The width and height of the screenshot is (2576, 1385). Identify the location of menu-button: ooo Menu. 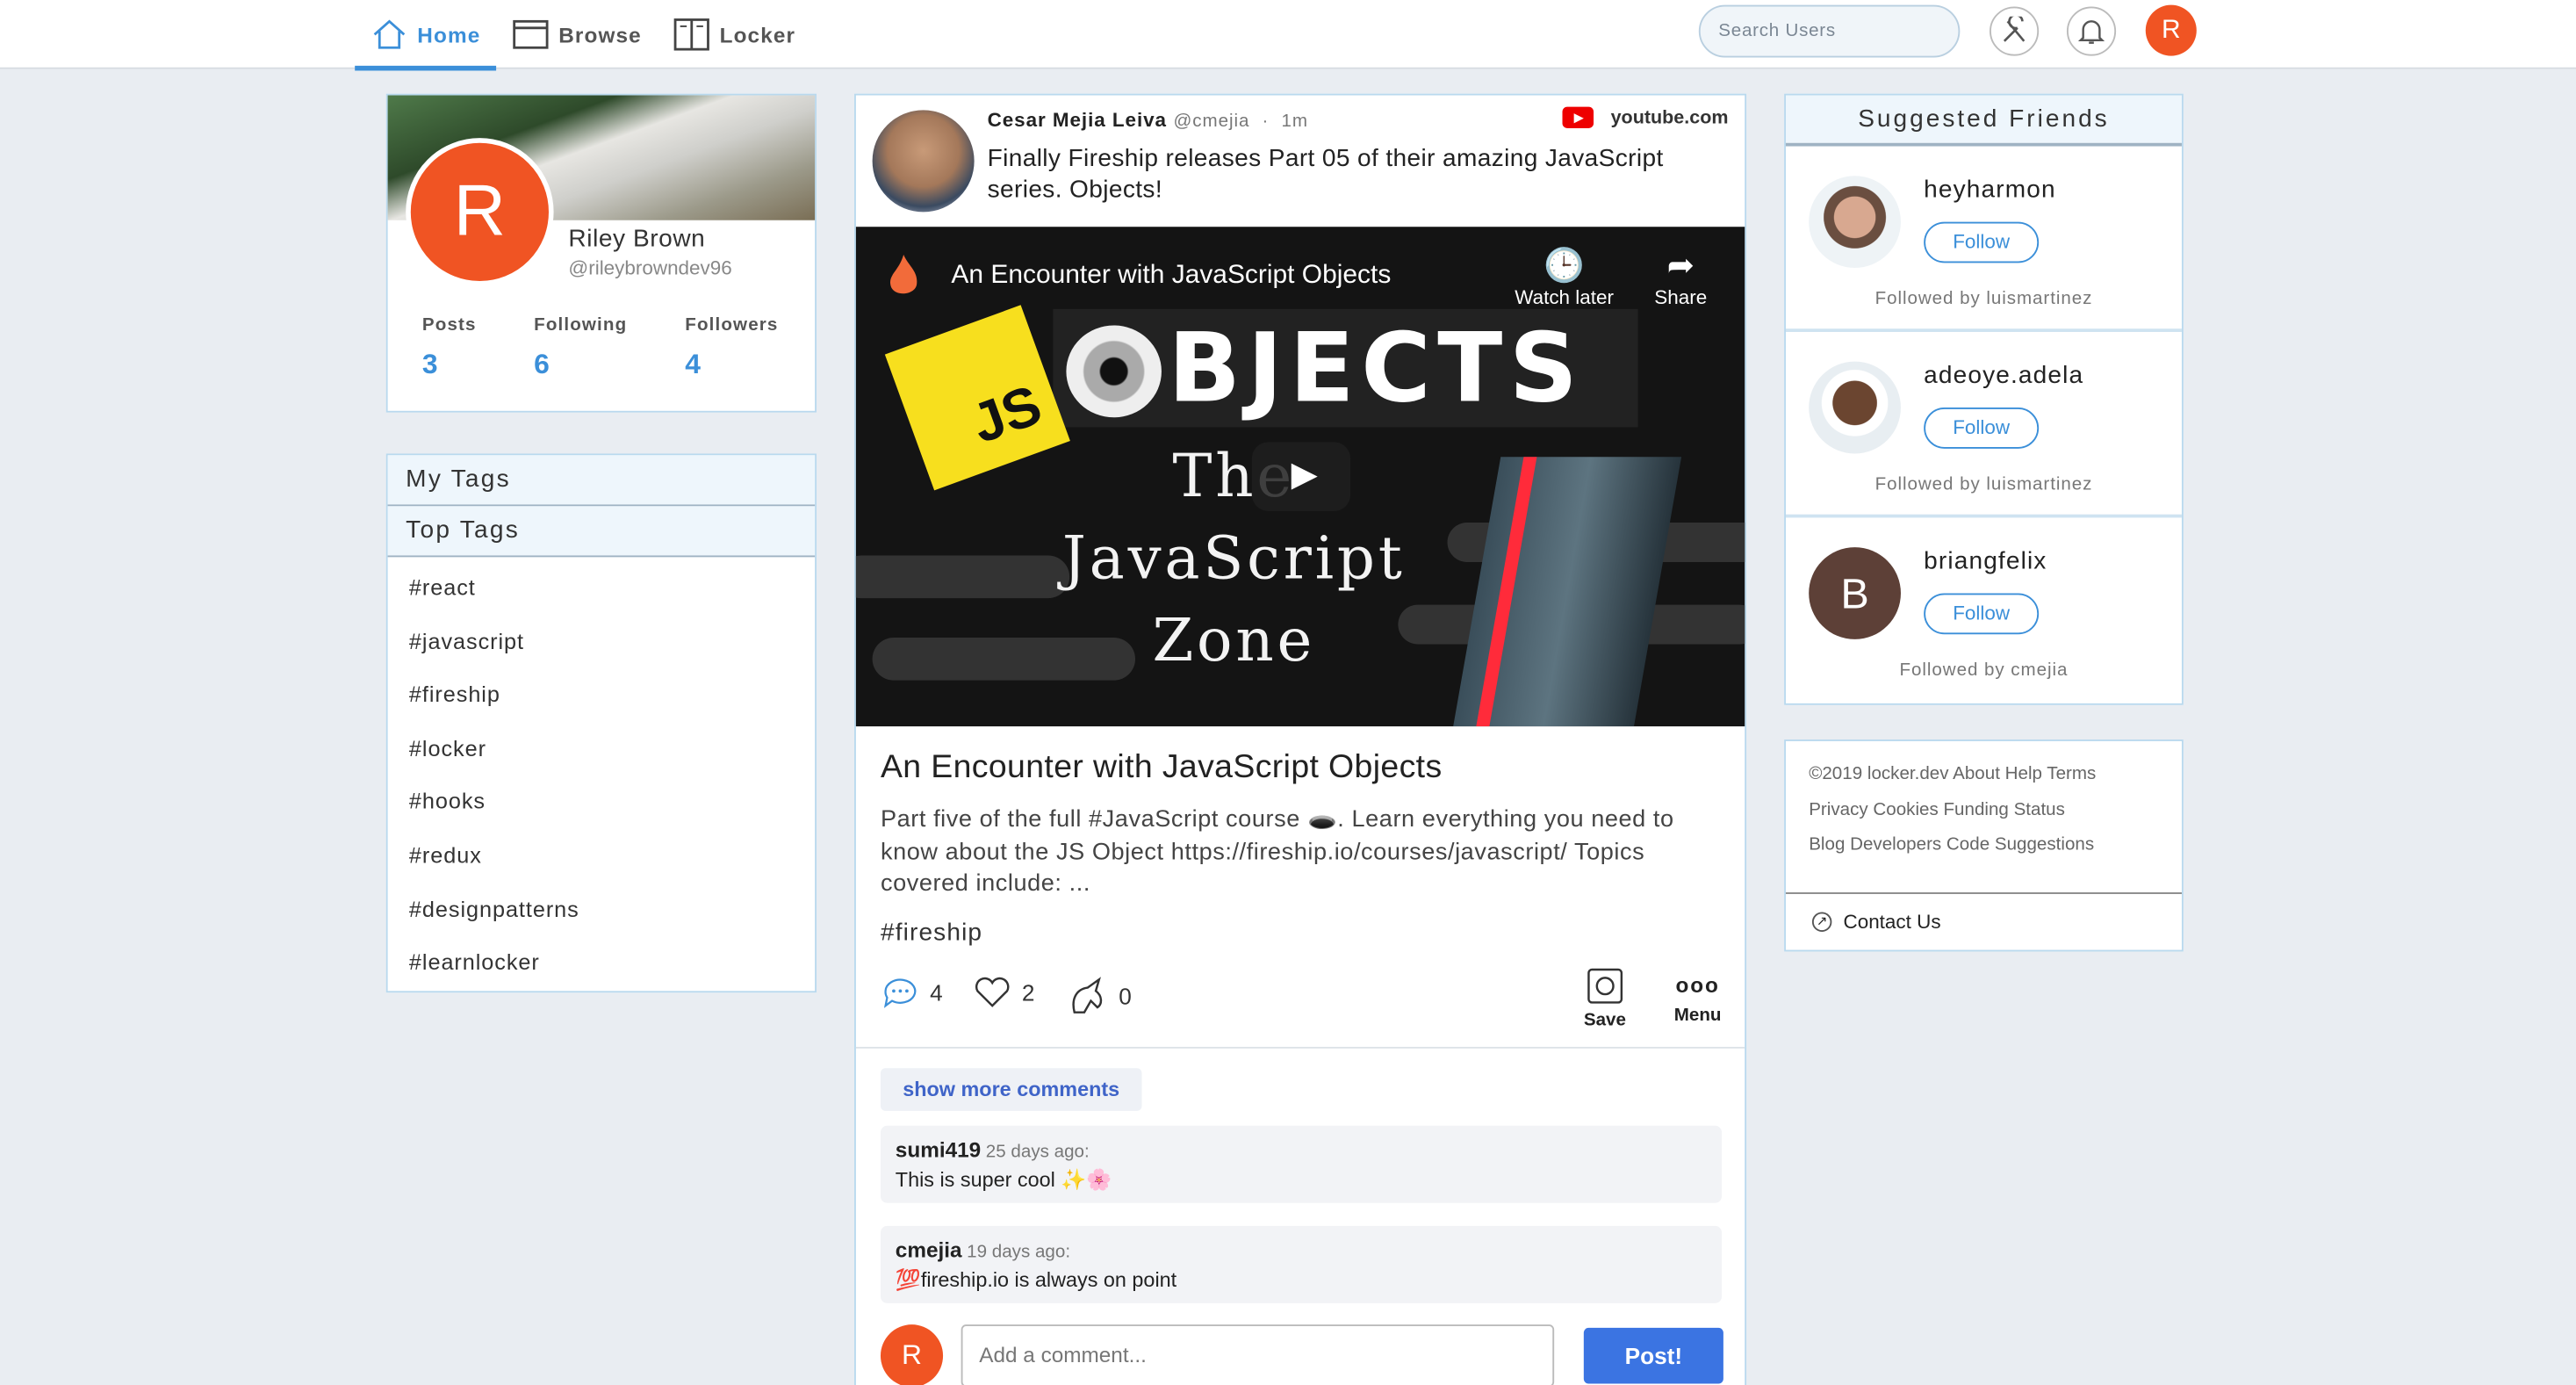
(1697, 996).